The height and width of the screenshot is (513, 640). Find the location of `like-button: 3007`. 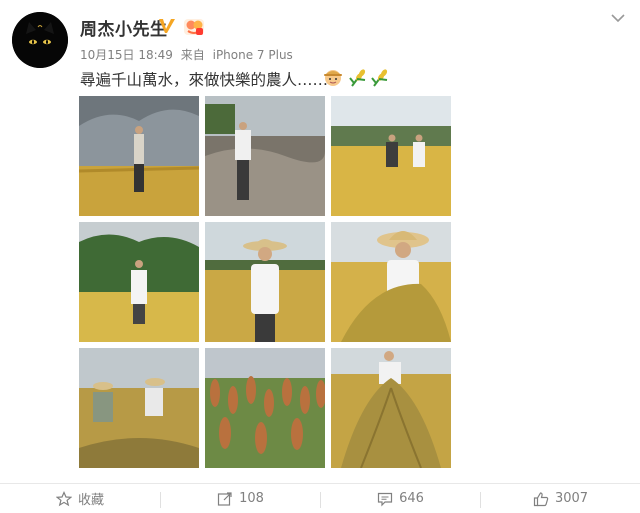

like-button: 3007 is located at coordinates (560, 498).